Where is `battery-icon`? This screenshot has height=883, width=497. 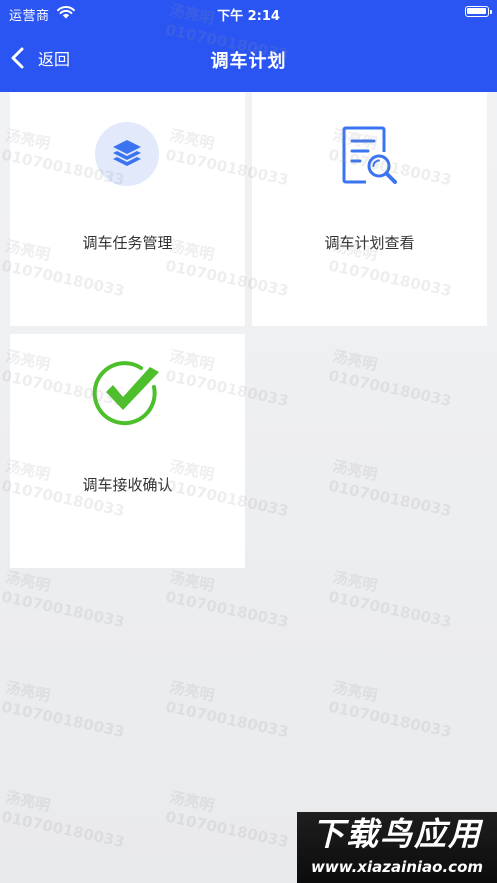
battery-icon is located at coordinates (478, 11).